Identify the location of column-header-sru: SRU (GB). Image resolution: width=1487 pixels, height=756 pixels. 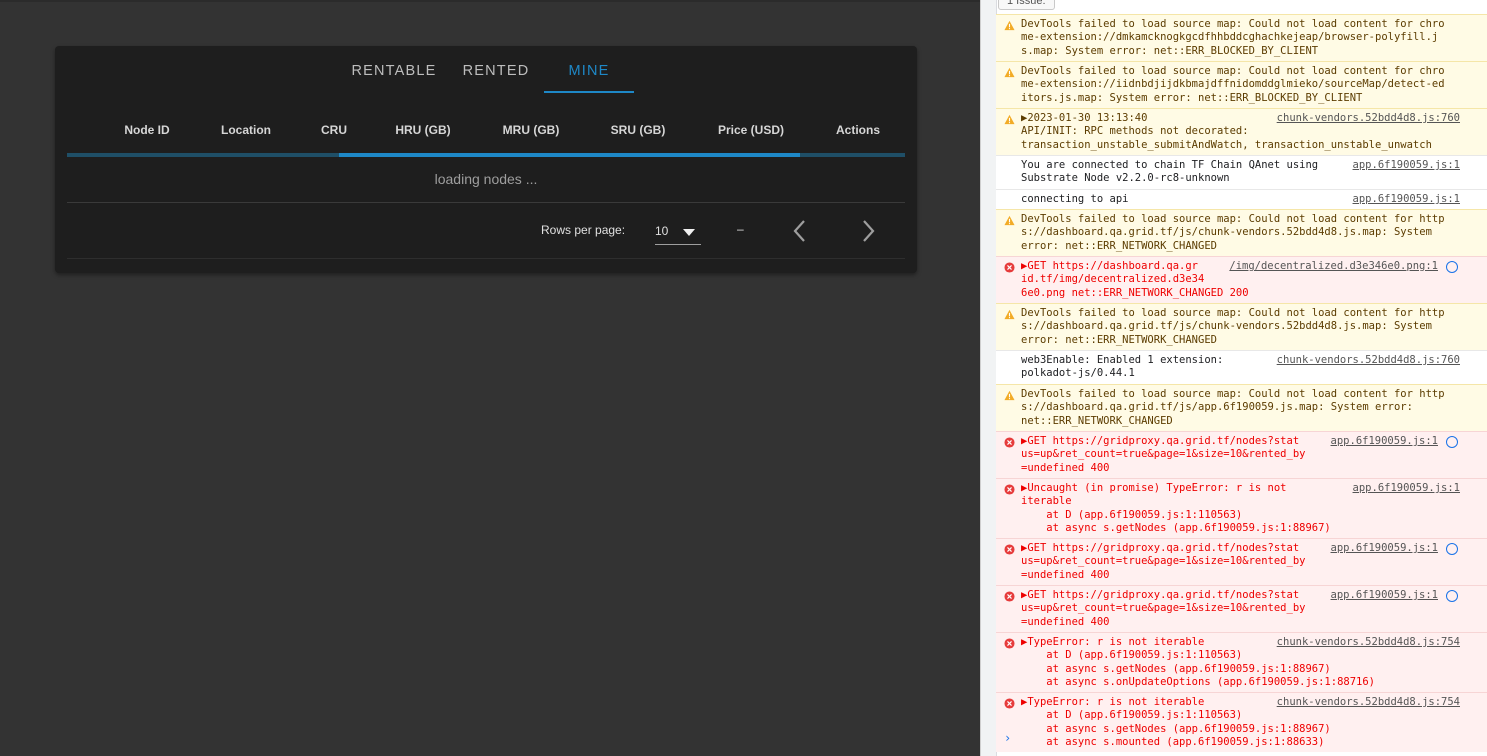
(638, 130).